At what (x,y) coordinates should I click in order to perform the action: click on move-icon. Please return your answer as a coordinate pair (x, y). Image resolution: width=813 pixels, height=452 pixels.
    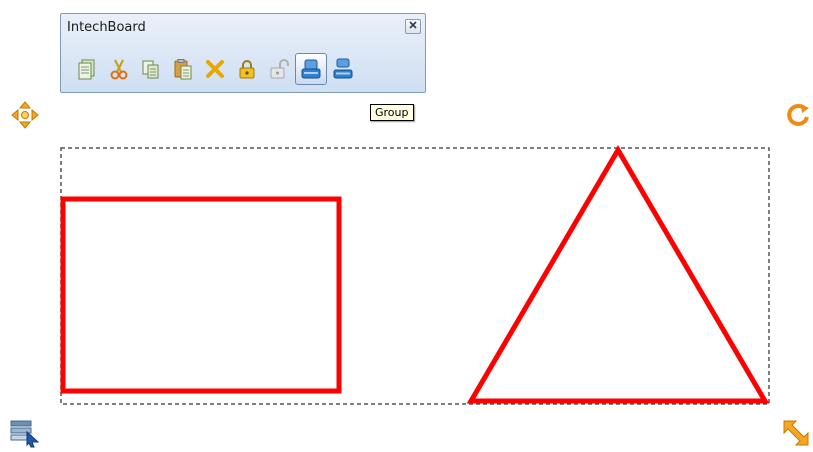
    Looking at the image, I should click on (25, 115).